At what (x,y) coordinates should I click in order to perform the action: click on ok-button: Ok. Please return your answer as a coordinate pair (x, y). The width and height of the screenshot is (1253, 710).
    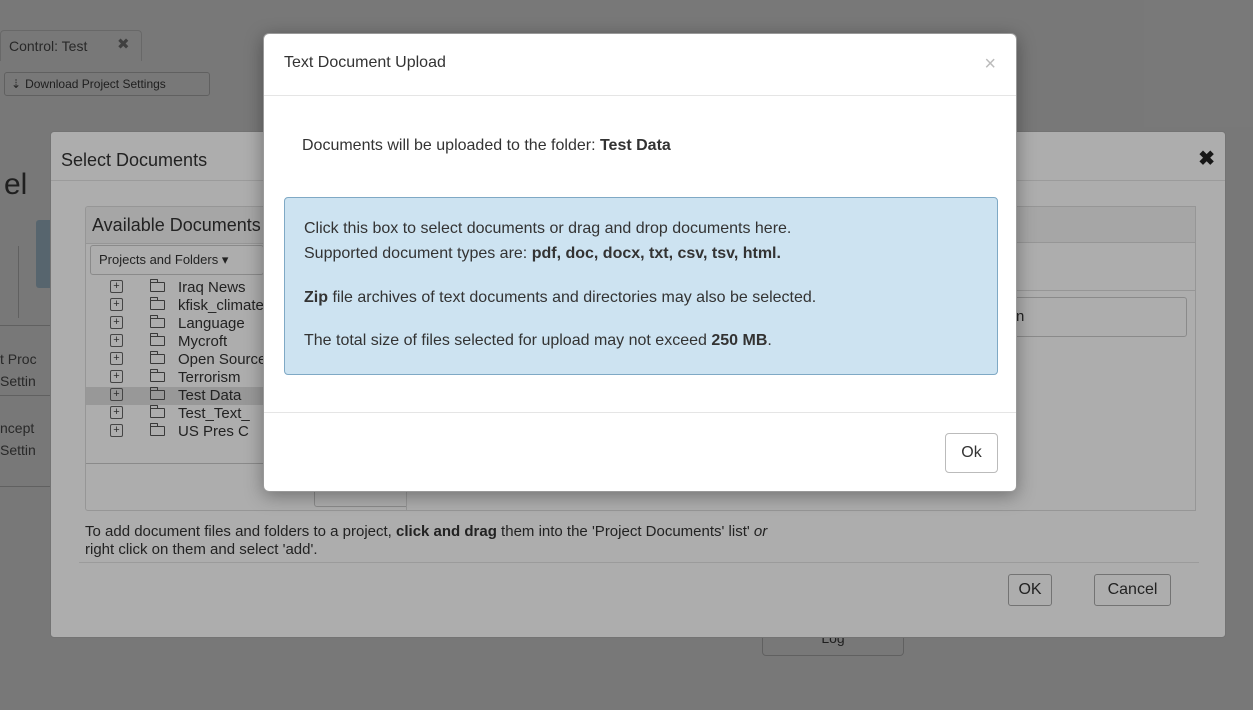
    Looking at the image, I should click on (971, 453).